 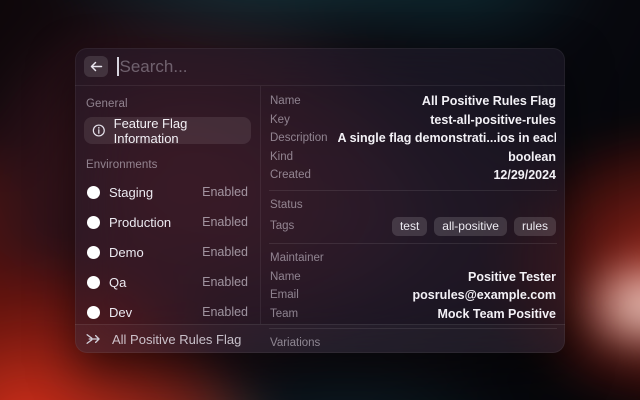 I want to click on field-value: test-all-positive-rules, so click(x=493, y=119).